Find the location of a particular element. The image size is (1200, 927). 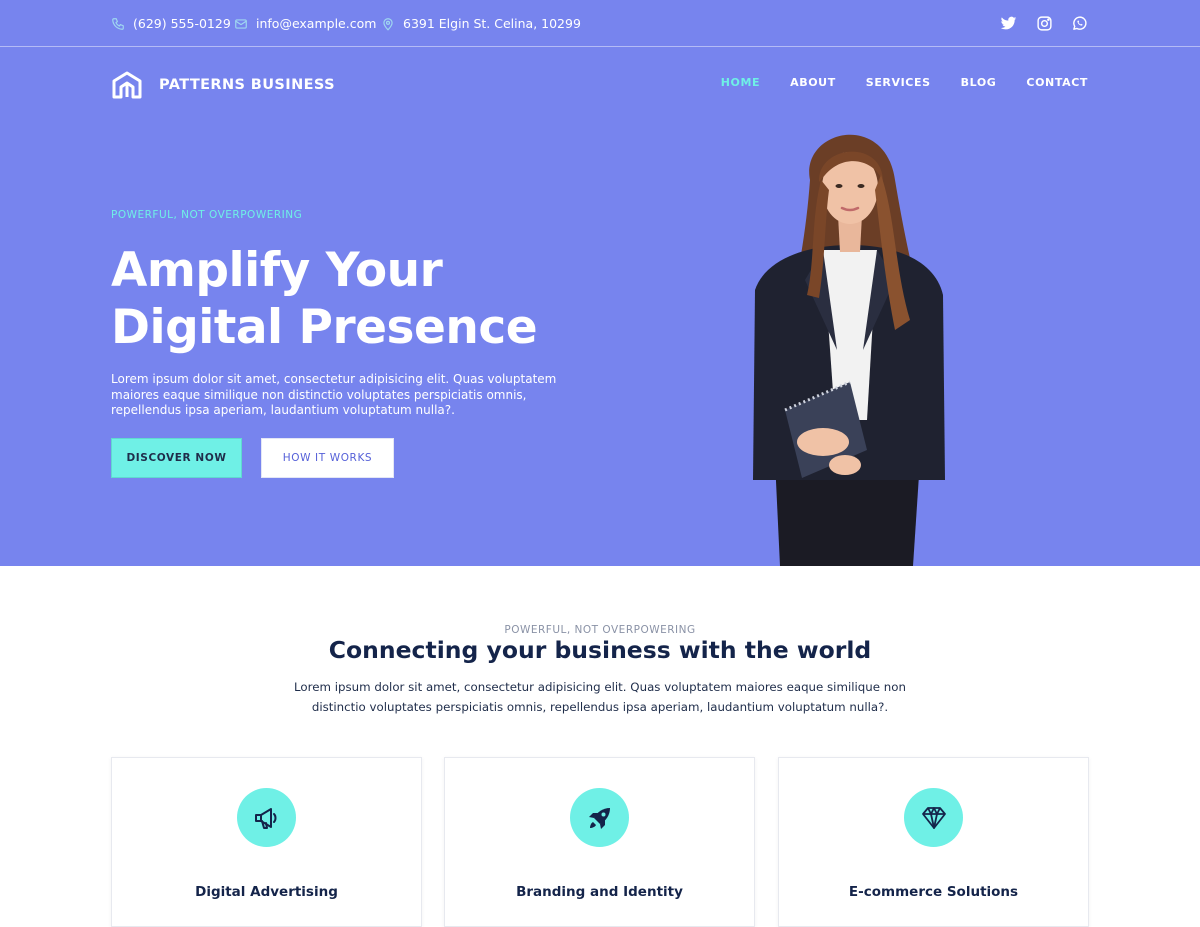

hero-person-image is located at coordinates (849, 350).